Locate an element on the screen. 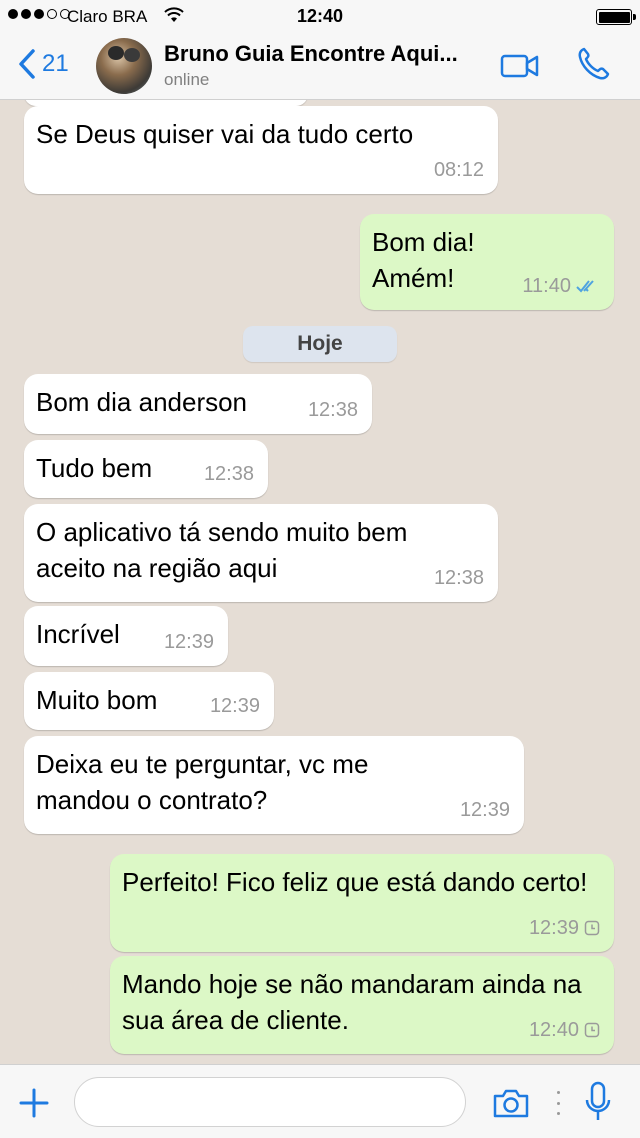 This screenshot has width=640, height=1138. contact-status: online is located at coordinates (187, 79).